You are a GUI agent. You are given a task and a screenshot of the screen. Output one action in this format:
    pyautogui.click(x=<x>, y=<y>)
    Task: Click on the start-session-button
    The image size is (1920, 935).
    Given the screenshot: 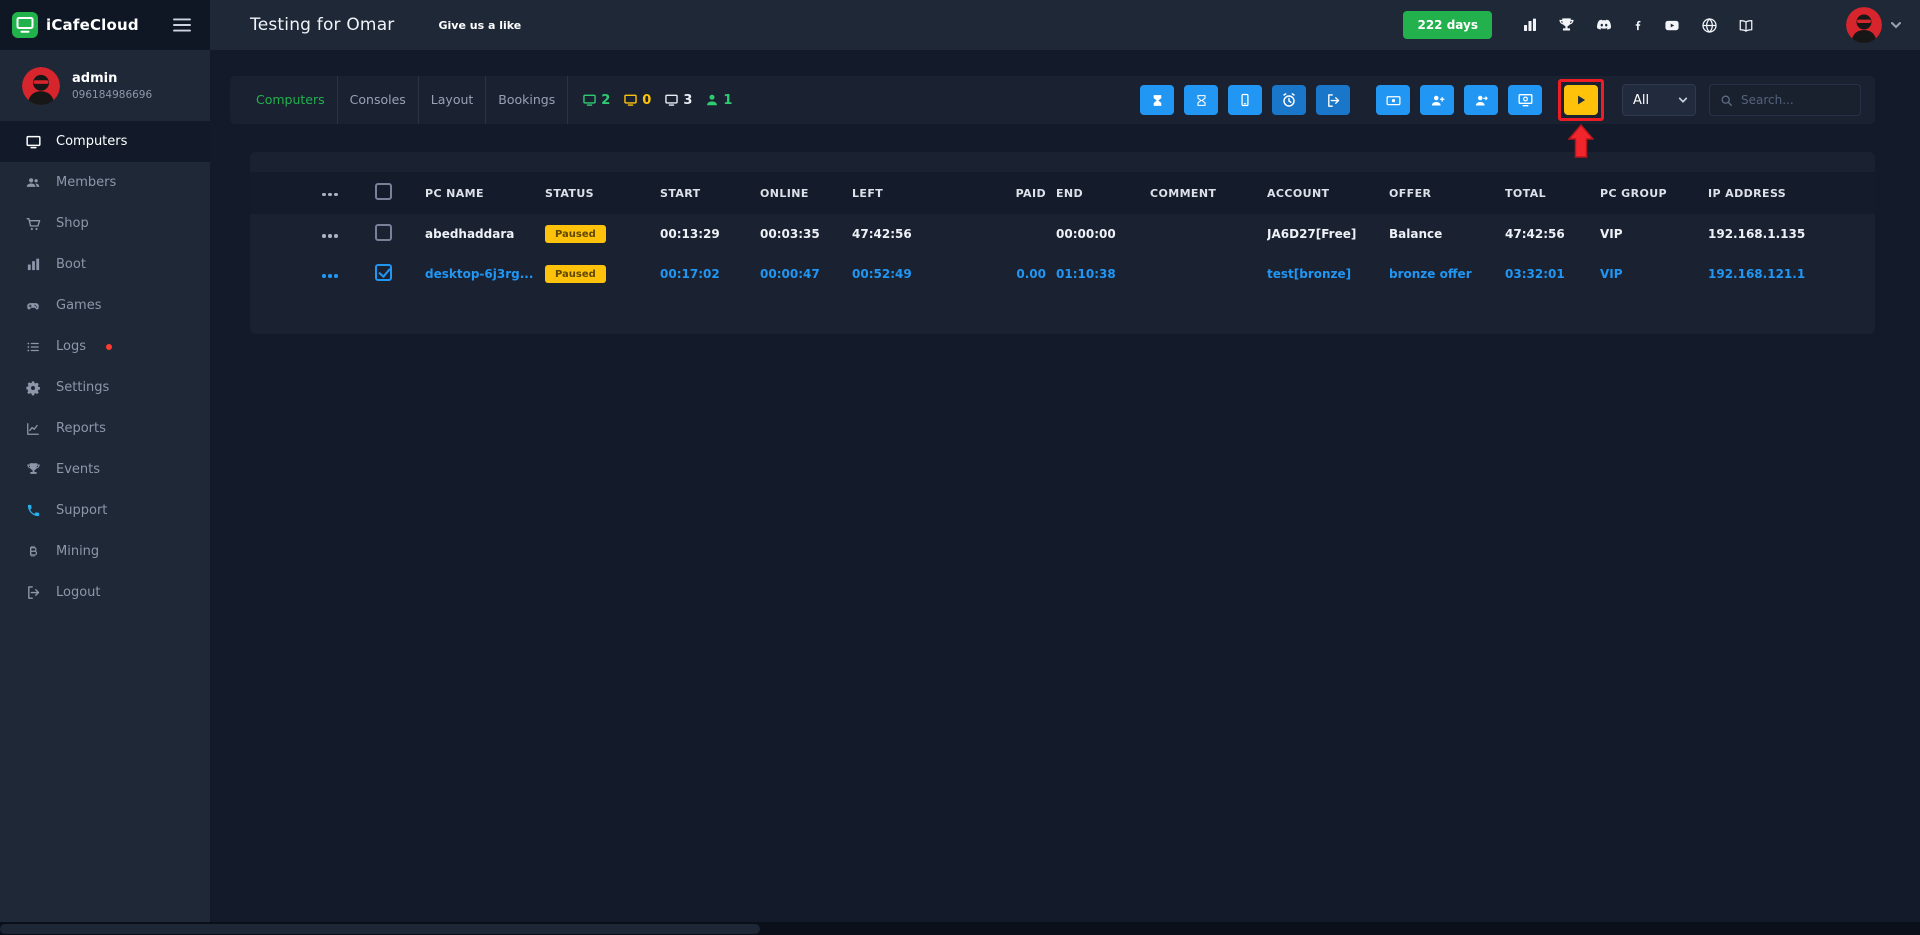 What is the action you would take?
    pyautogui.click(x=1581, y=100)
    